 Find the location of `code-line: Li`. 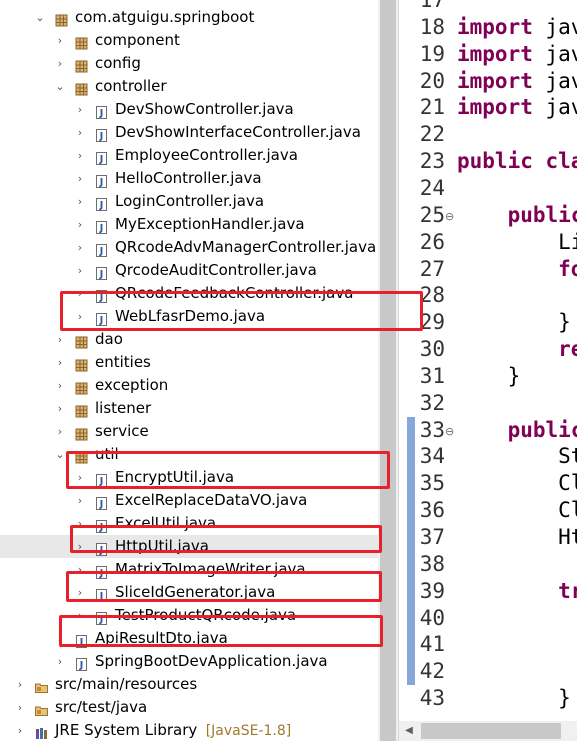

code-line: Li is located at coordinates (517, 242).